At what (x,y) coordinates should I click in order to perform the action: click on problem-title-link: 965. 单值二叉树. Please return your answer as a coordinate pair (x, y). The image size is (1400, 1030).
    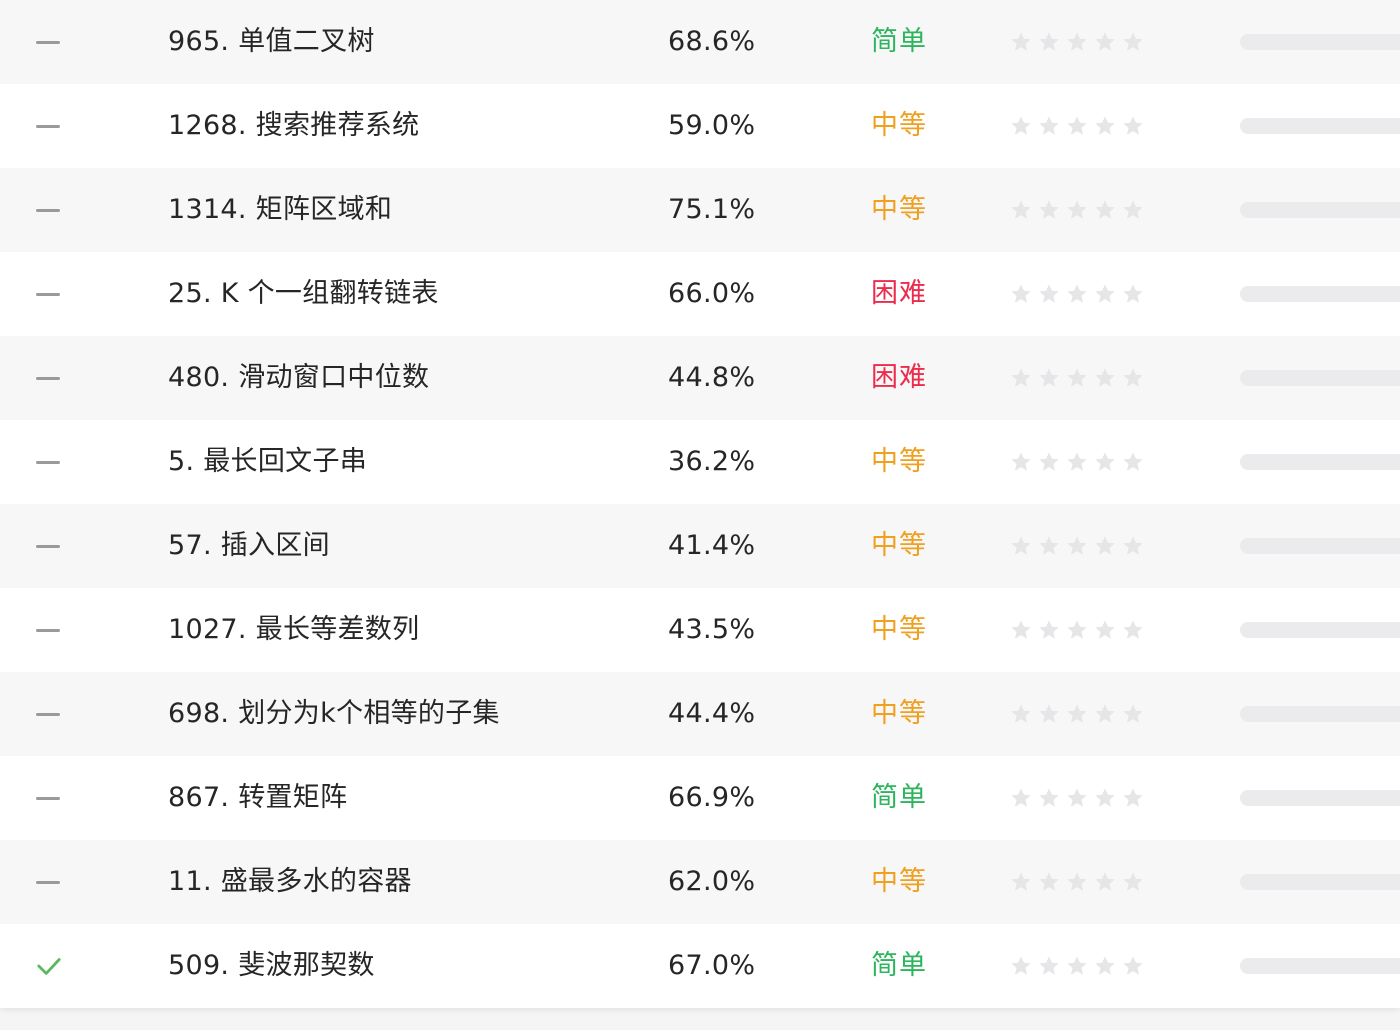
    Looking at the image, I should click on (271, 42).